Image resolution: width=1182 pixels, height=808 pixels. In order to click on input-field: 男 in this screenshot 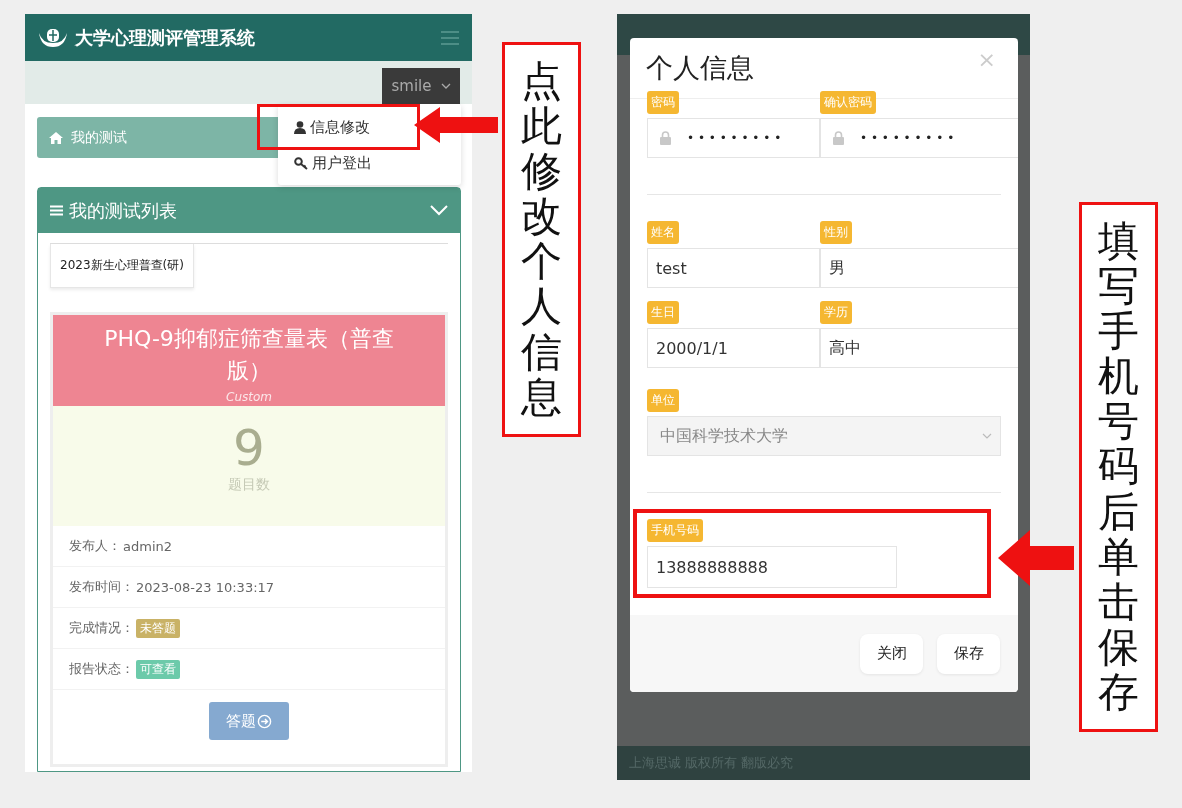, I will do `click(919, 268)`.